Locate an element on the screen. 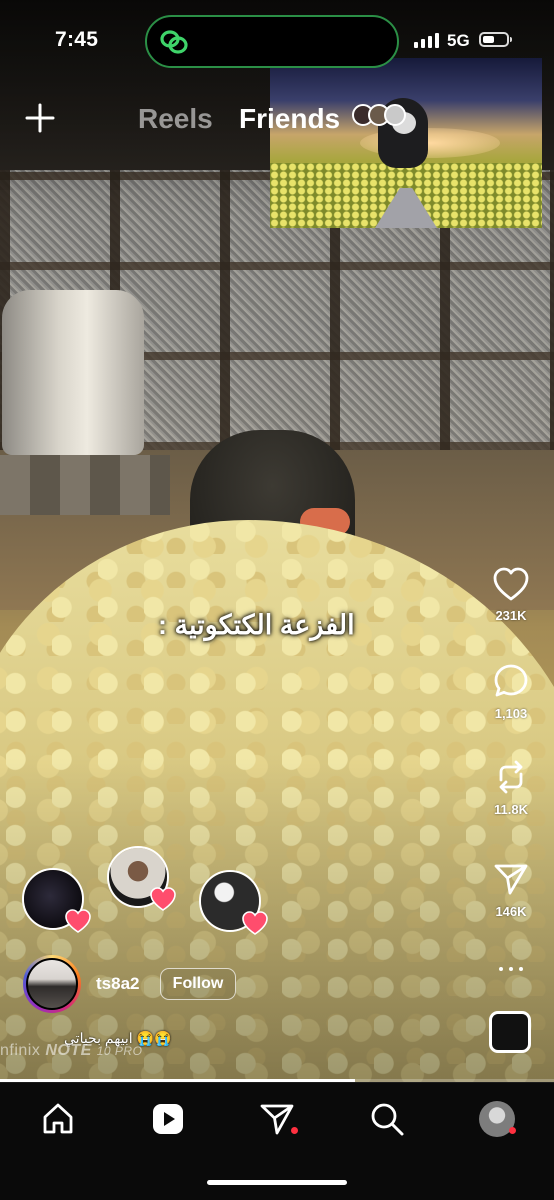  audio-thumbnail is located at coordinates (510, 1032).